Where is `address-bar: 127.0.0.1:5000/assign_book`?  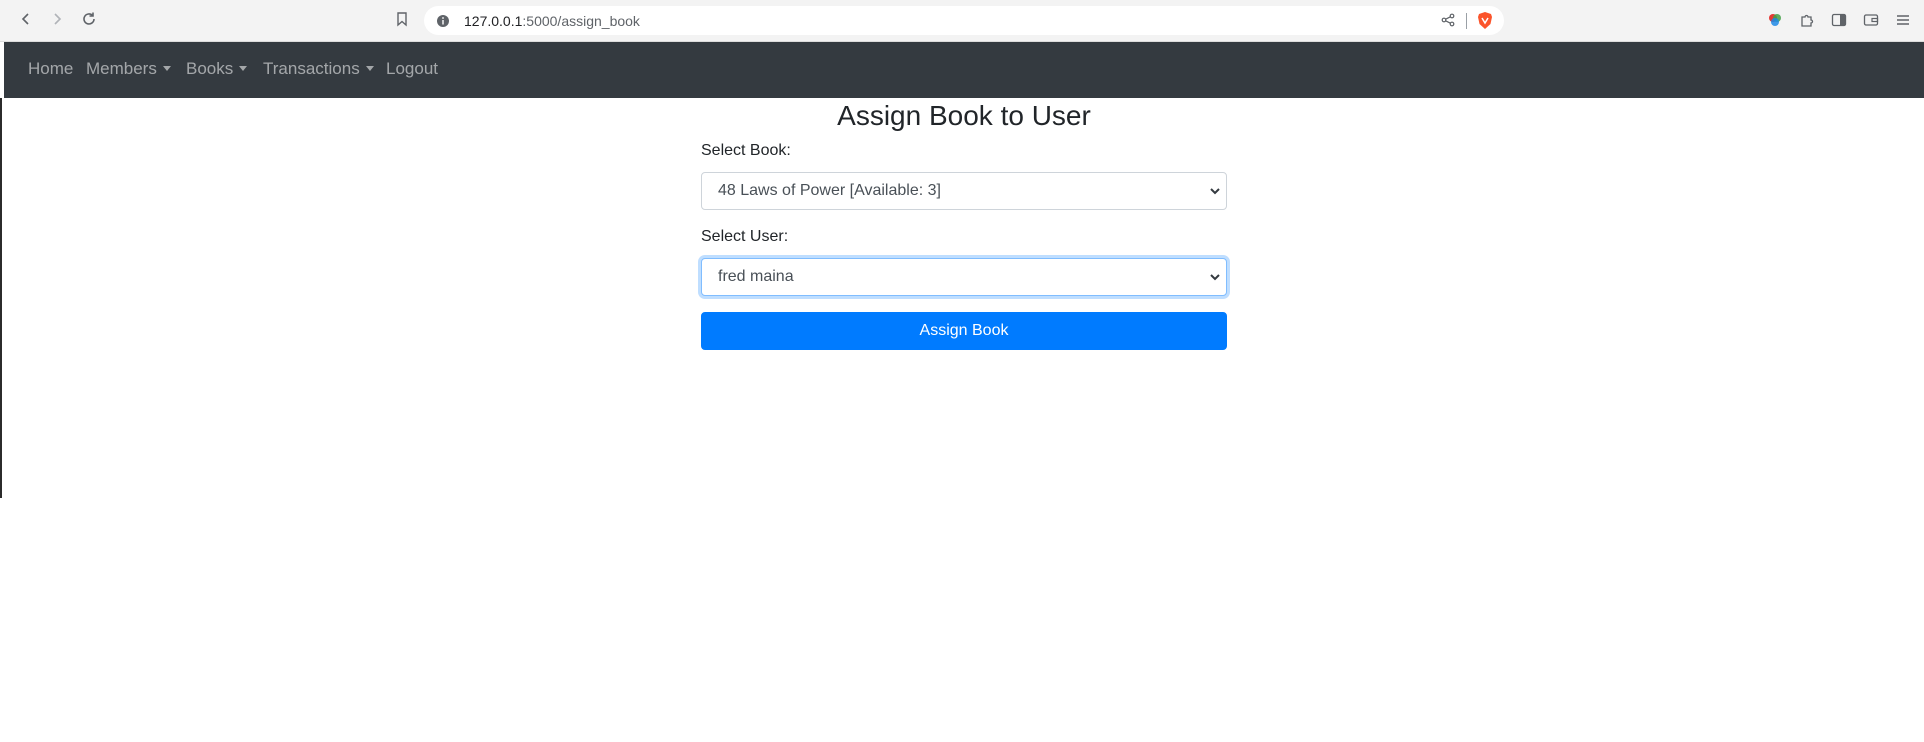
address-bar: 127.0.0.1:5000/assign_book is located at coordinates (964, 20).